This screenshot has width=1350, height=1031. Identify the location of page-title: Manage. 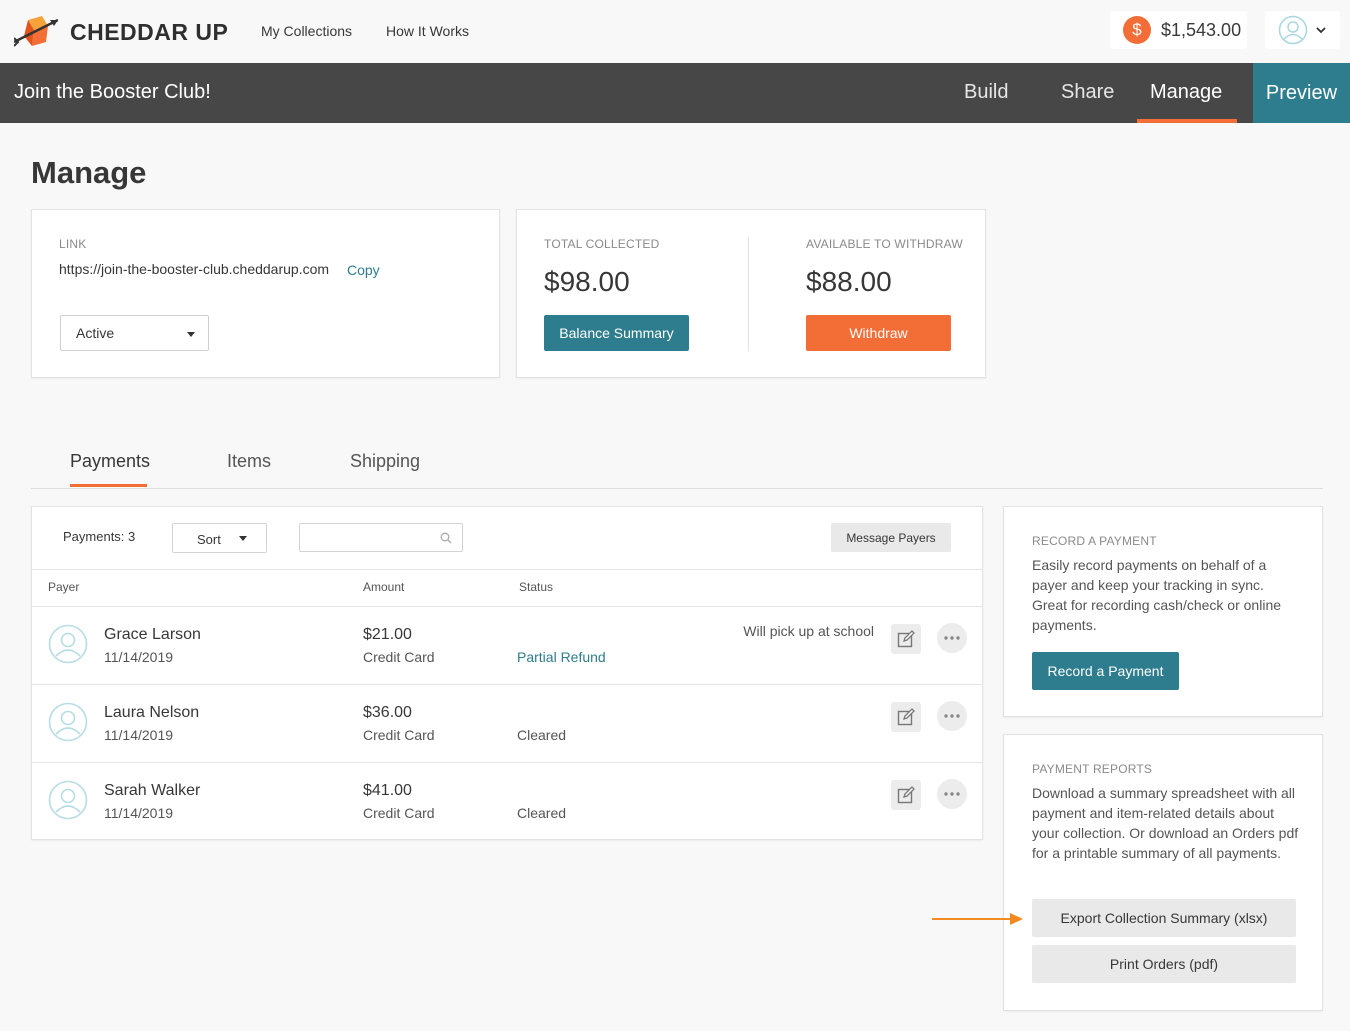
(89, 172).